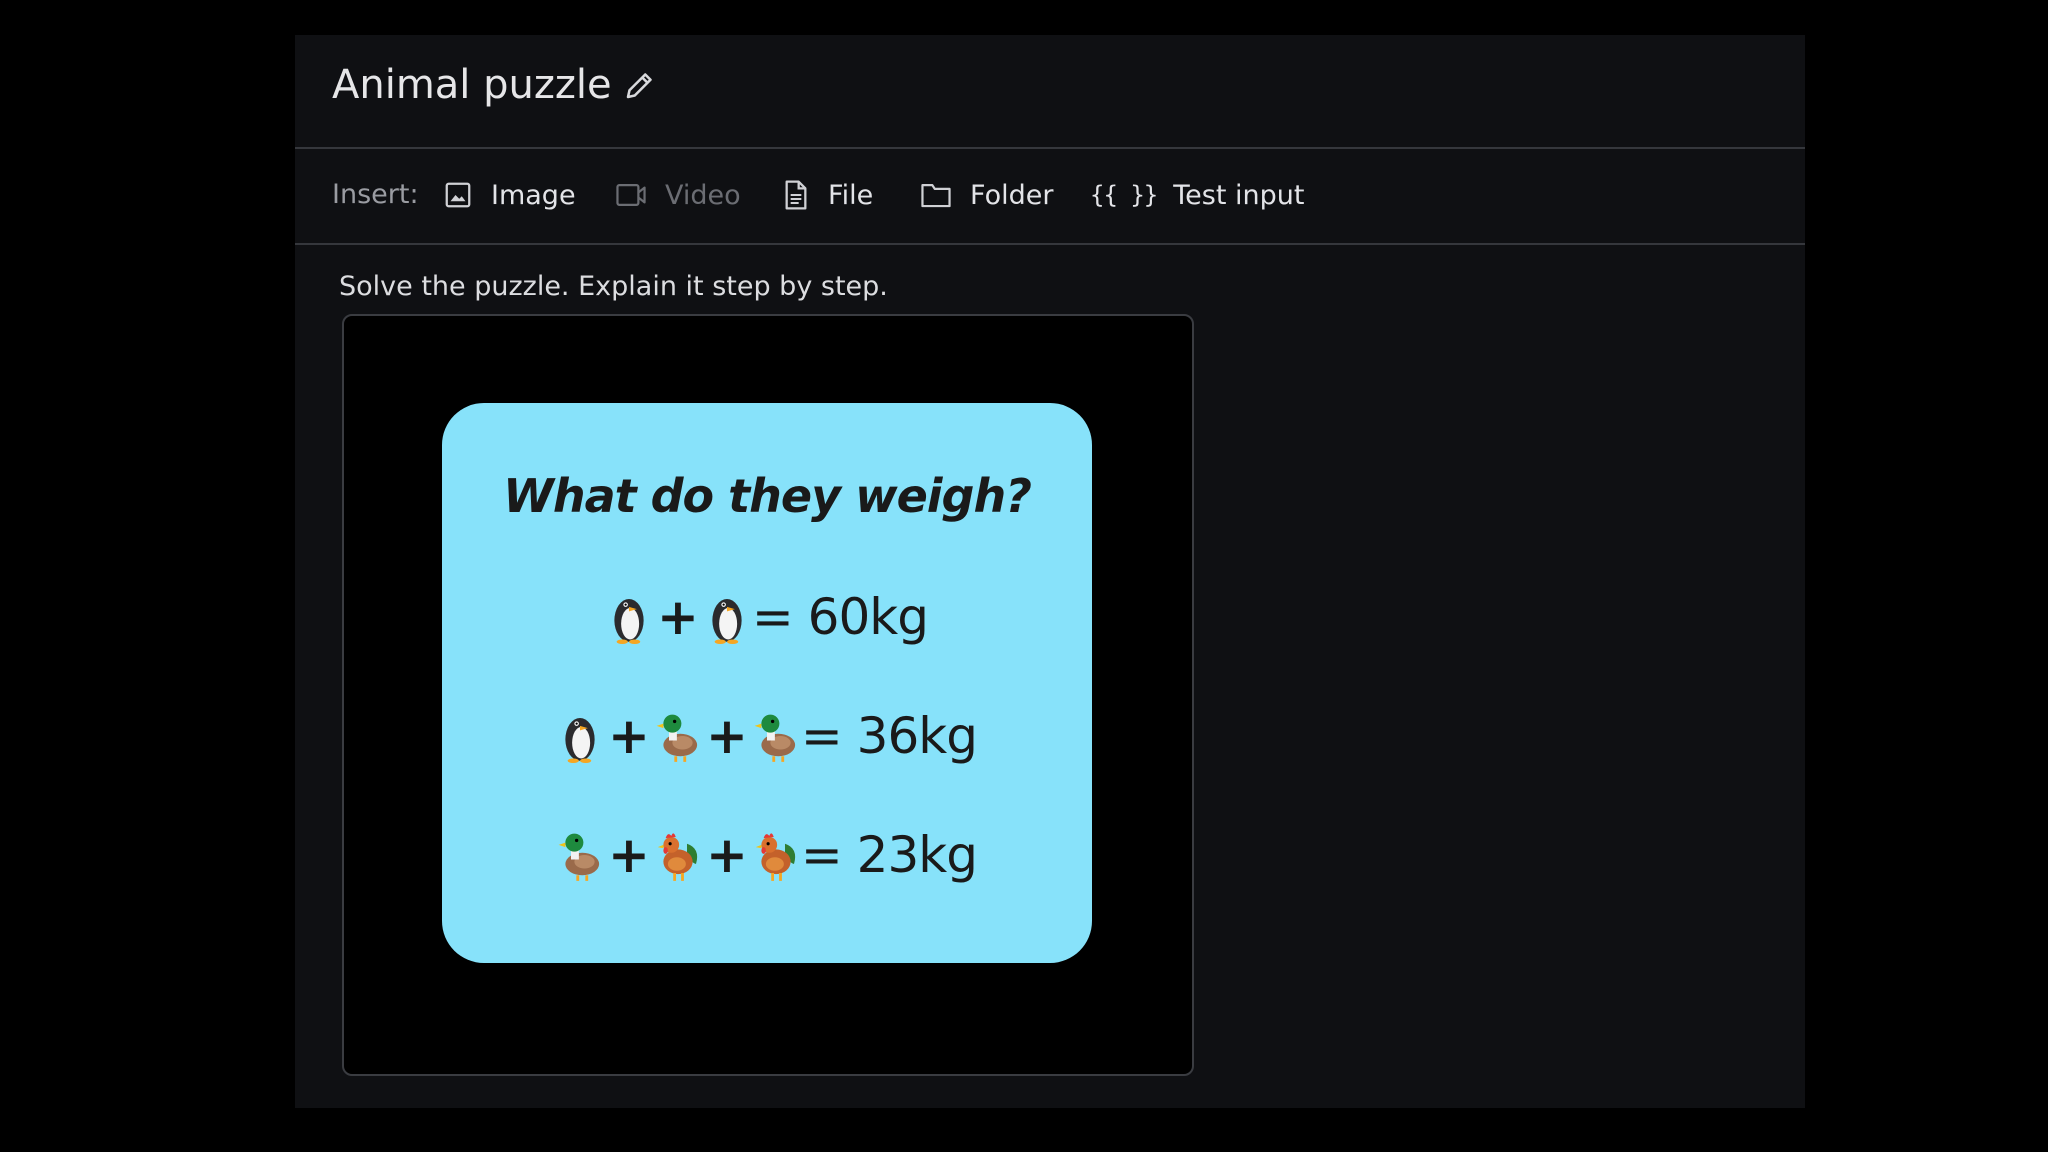  I want to click on equation-result: = 36kg, so click(889, 736).